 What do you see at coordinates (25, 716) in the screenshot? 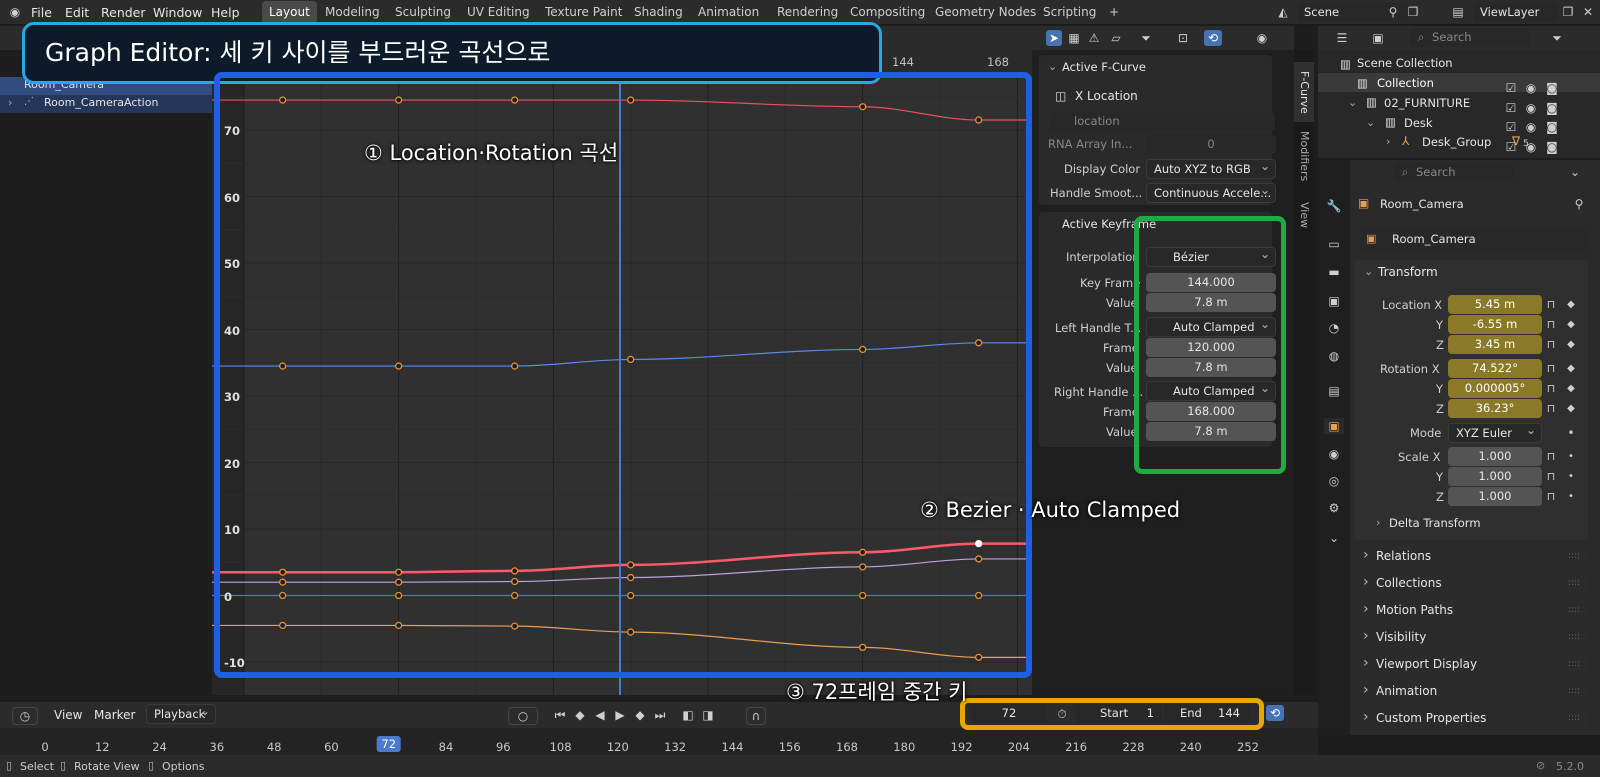
I see `editor-type-icon: ◷` at bounding box center [25, 716].